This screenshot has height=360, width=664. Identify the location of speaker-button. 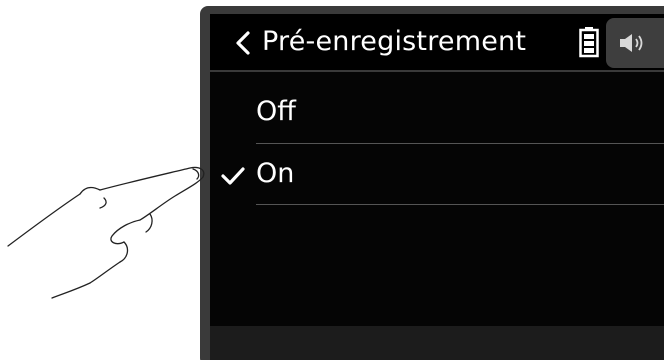
(635, 43).